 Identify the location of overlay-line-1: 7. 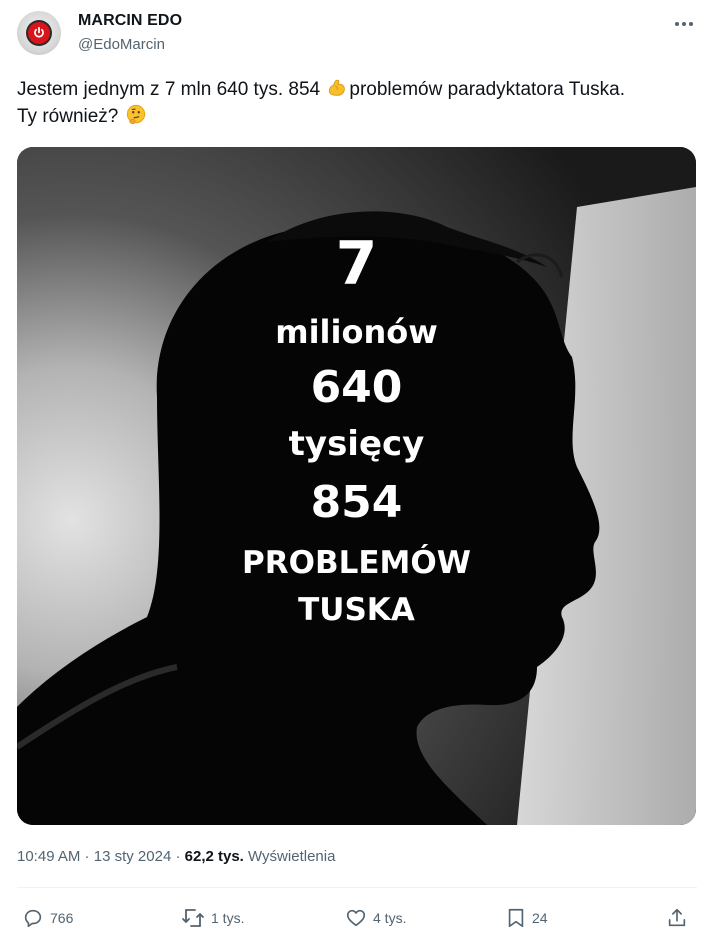
(356, 264).